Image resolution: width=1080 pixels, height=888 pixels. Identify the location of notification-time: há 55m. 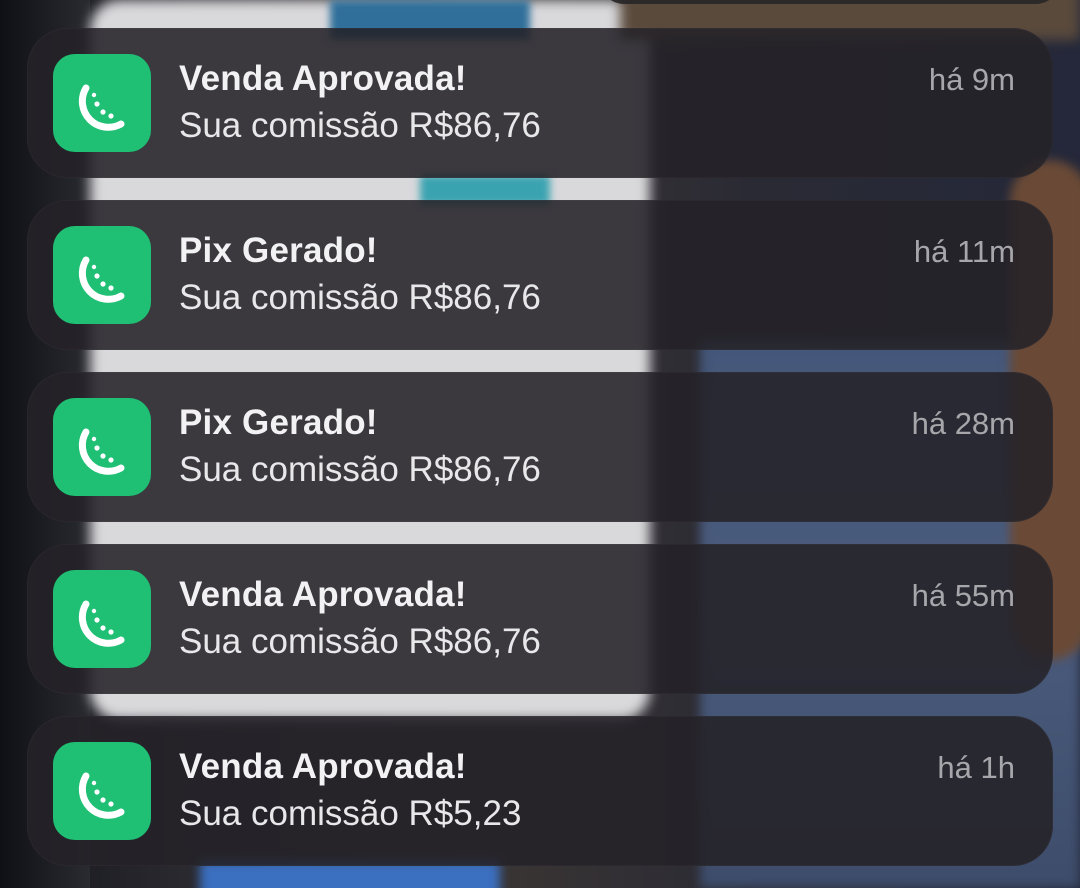
(963, 595).